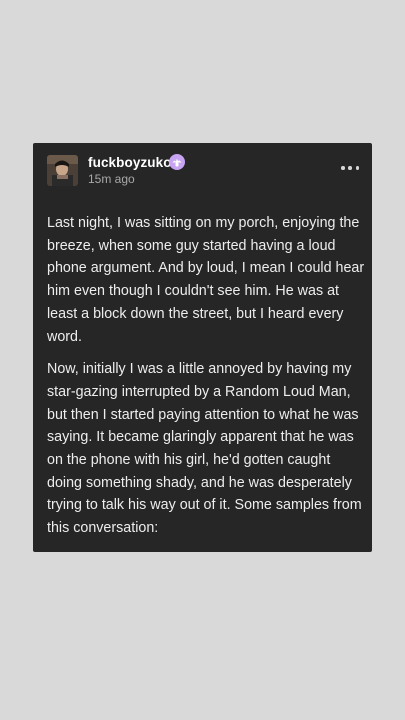  I want to click on username: fuckboyzuko, so click(130, 162).